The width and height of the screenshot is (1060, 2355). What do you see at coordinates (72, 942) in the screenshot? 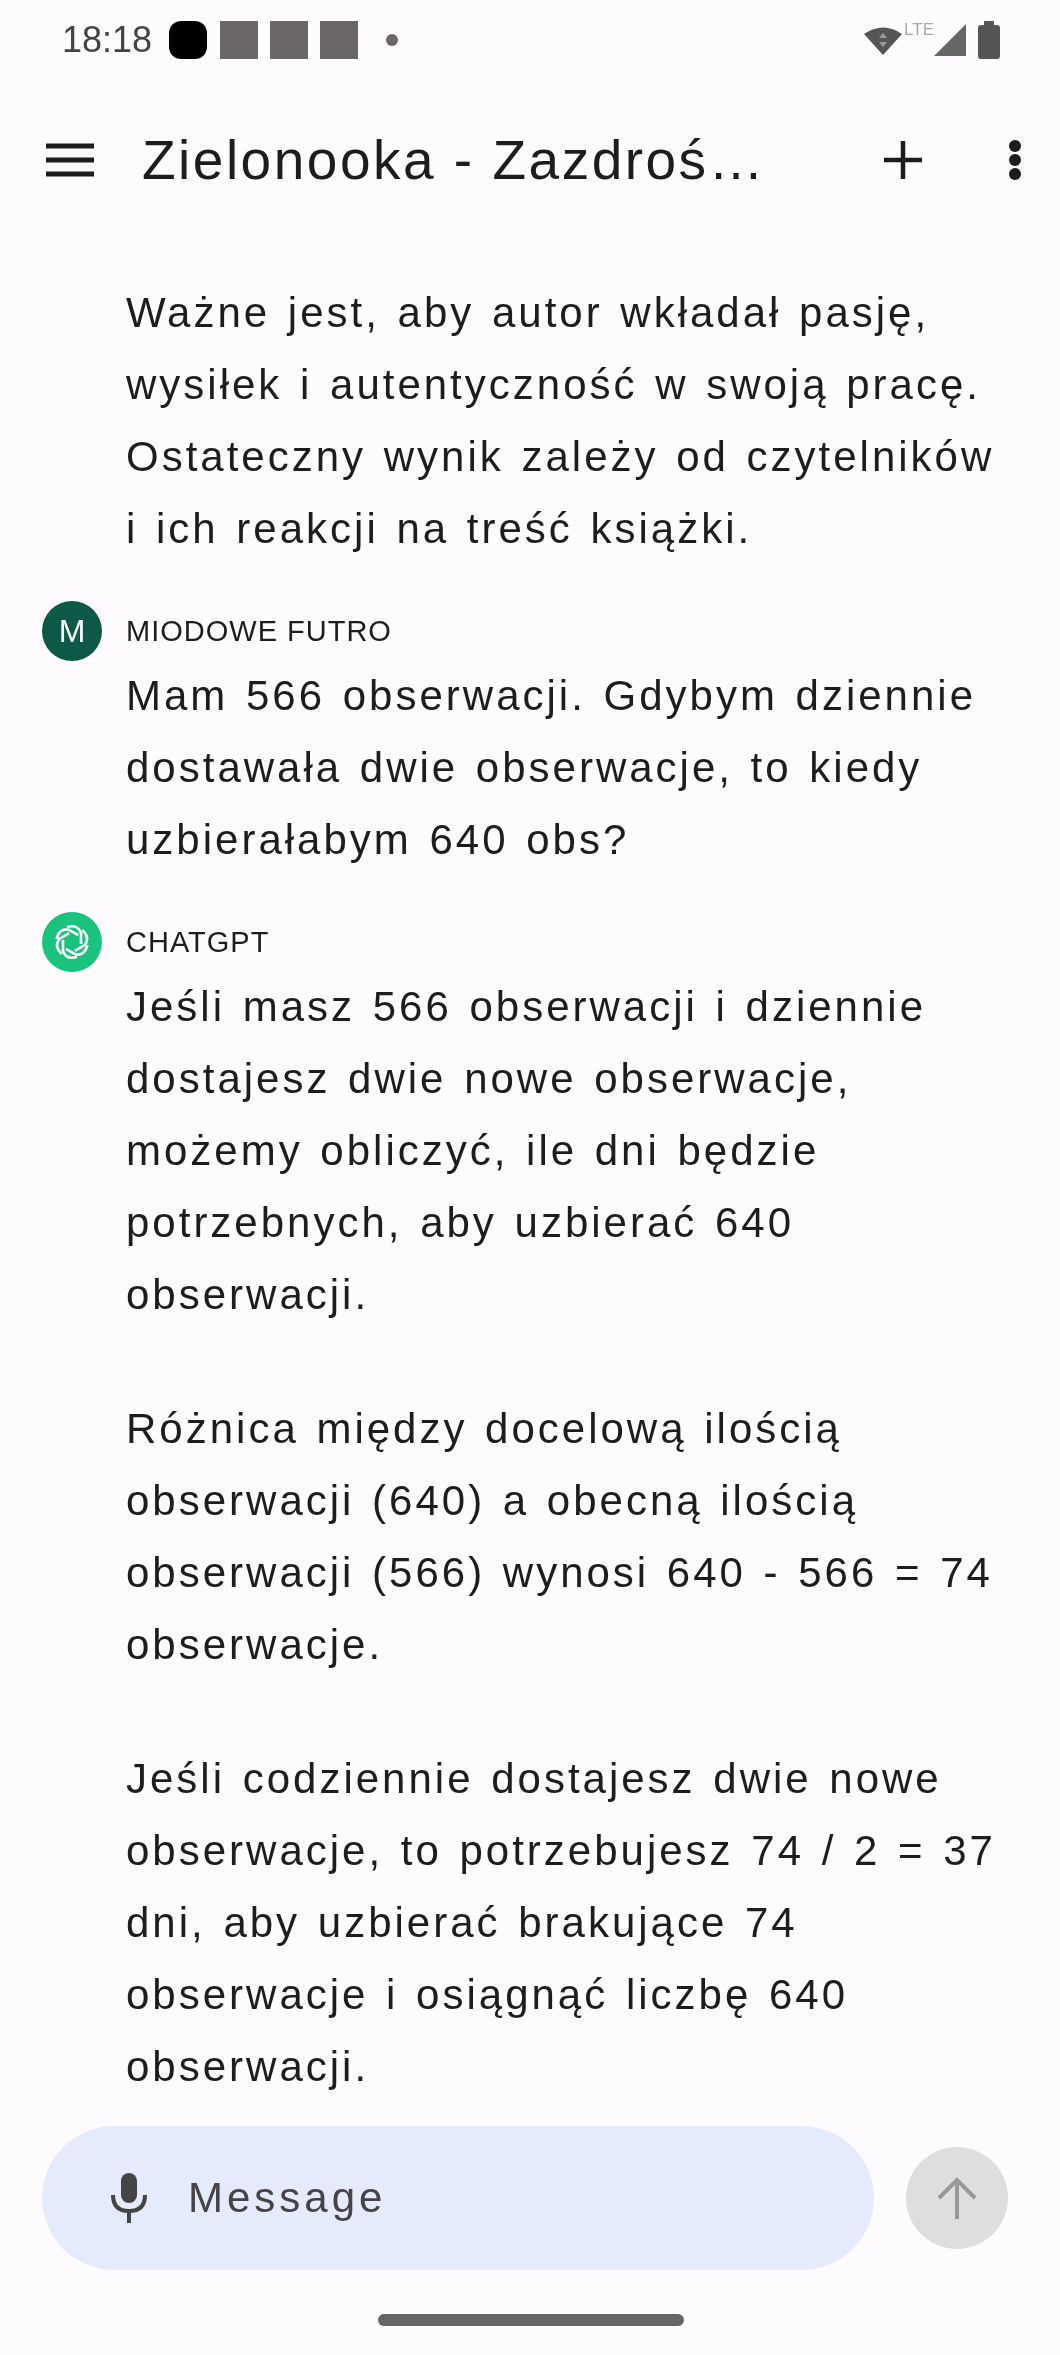
I see `knot-logo-icon` at bounding box center [72, 942].